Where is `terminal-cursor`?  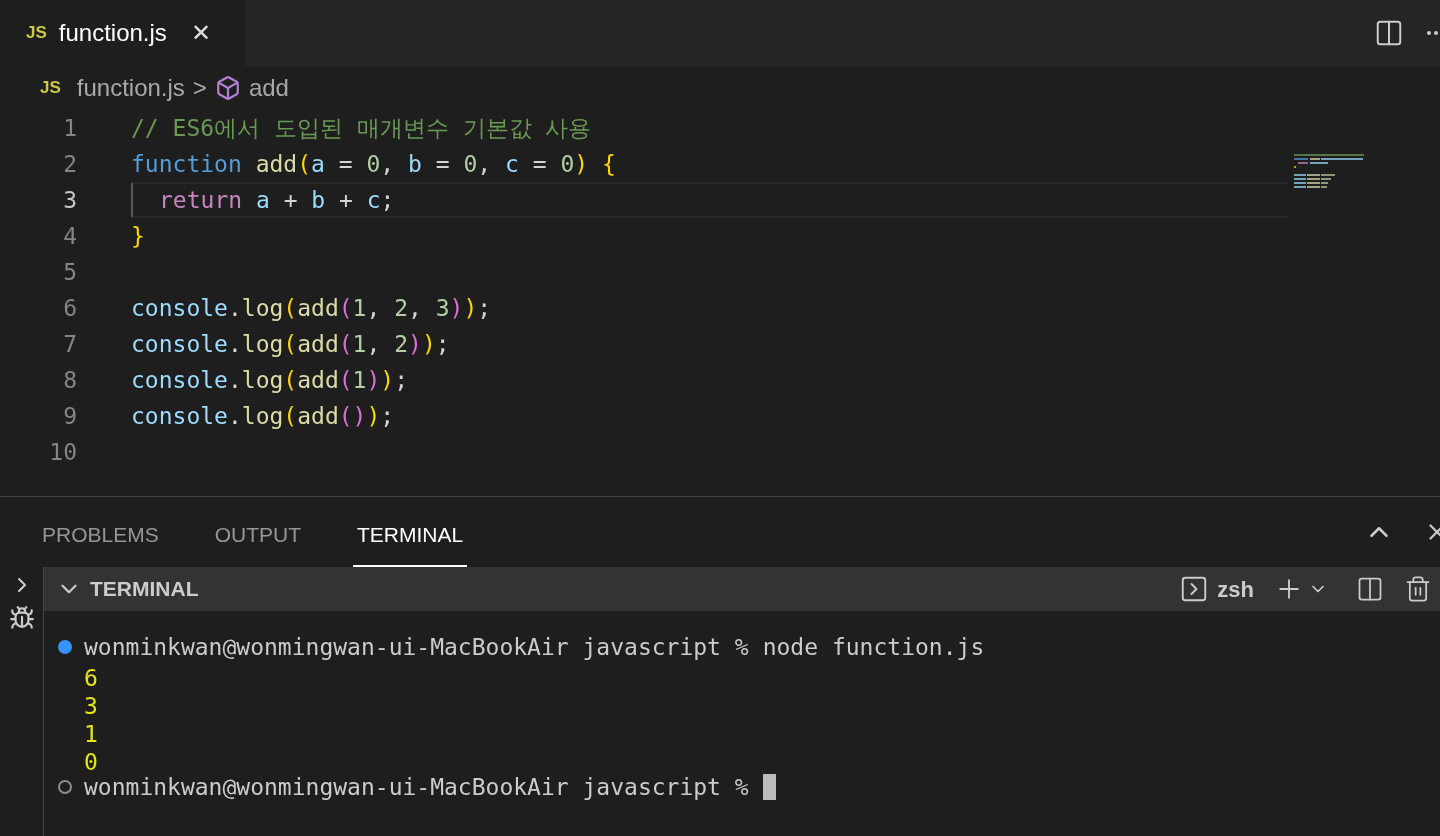 terminal-cursor is located at coordinates (769, 787).